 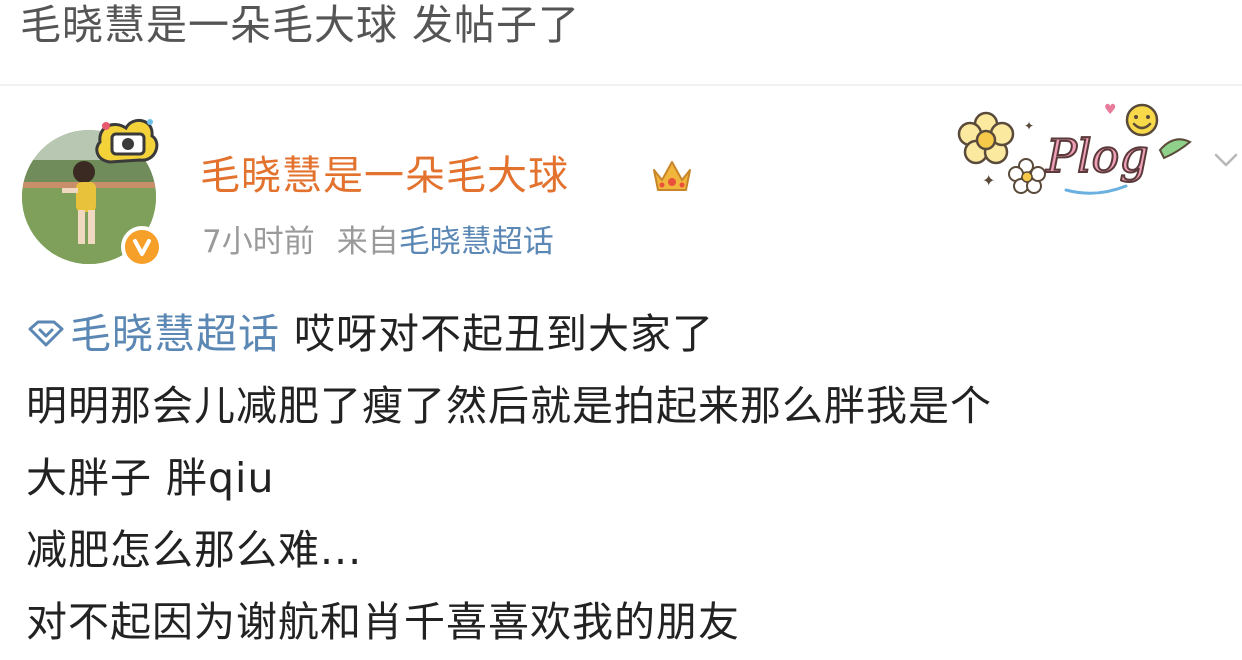 I want to click on plog-sticker-text: Plog, so click(x=1097, y=156).